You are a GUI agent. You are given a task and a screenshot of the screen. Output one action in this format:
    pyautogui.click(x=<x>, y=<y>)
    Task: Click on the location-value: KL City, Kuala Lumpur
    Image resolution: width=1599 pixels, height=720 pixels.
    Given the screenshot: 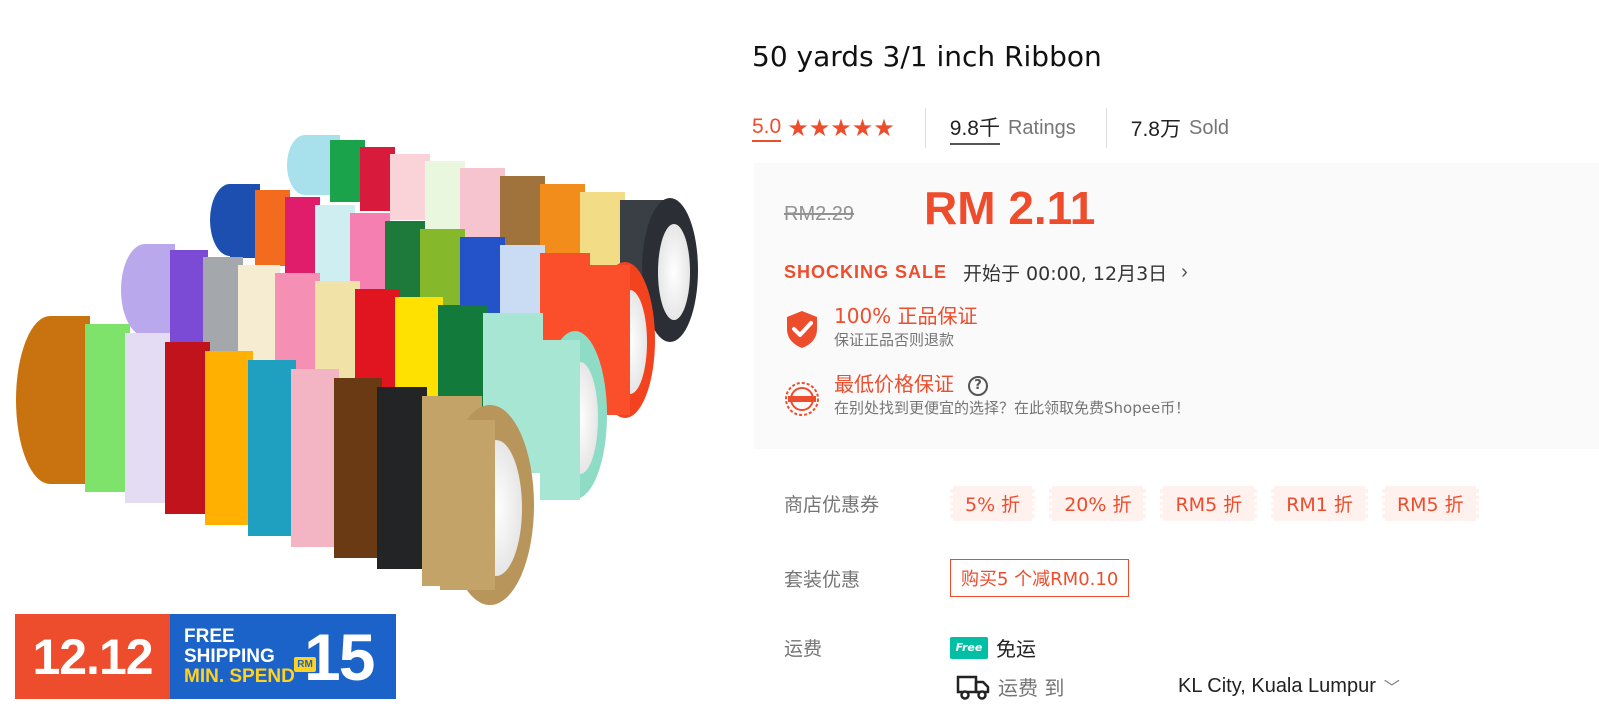 What is the action you would take?
    pyautogui.click(x=1277, y=685)
    